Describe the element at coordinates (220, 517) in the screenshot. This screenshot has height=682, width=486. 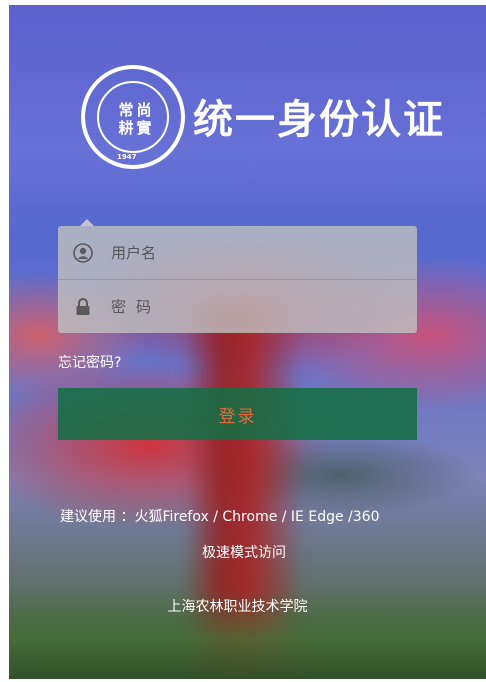
I see `browser-suggestion-line1: 建议使用 ：火狐Firefox / Chrome / IE Edge /360` at that location.